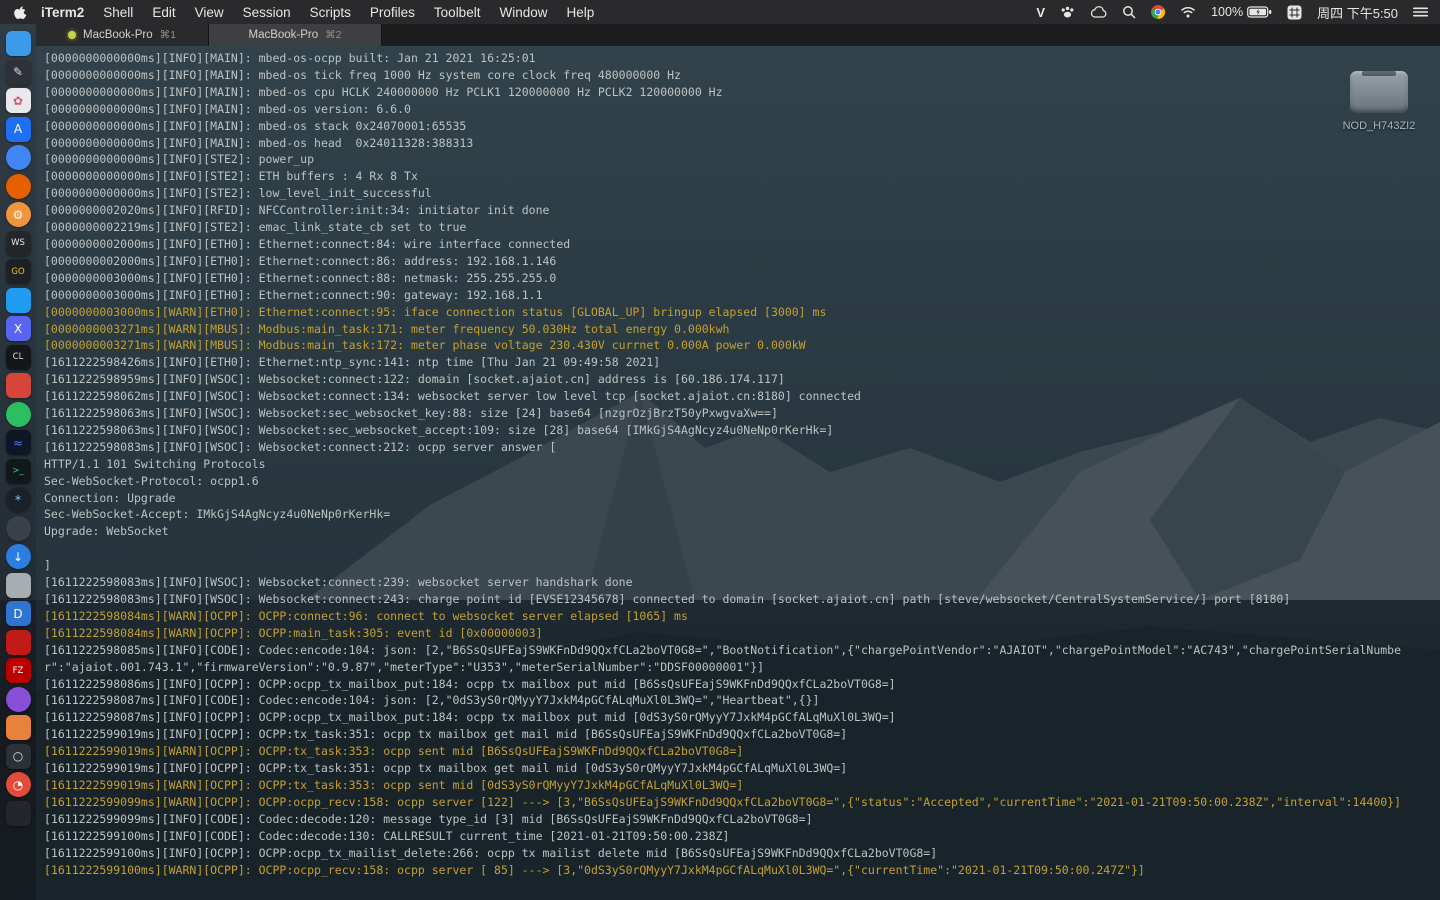  I want to click on cloud-icon, so click(1098, 12).